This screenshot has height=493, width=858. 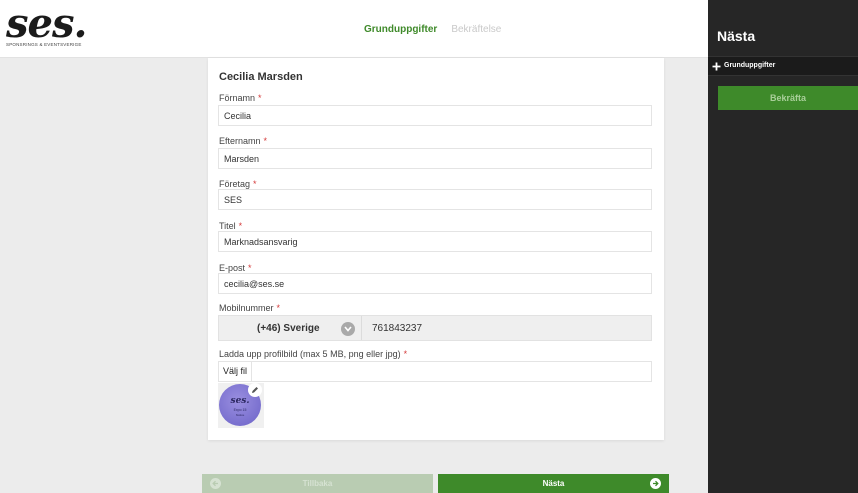 What do you see at coordinates (435, 328) in the screenshot?
I see `mobile-number-field: (+46) Sverige 761843237` at bounding box center [435, 328].